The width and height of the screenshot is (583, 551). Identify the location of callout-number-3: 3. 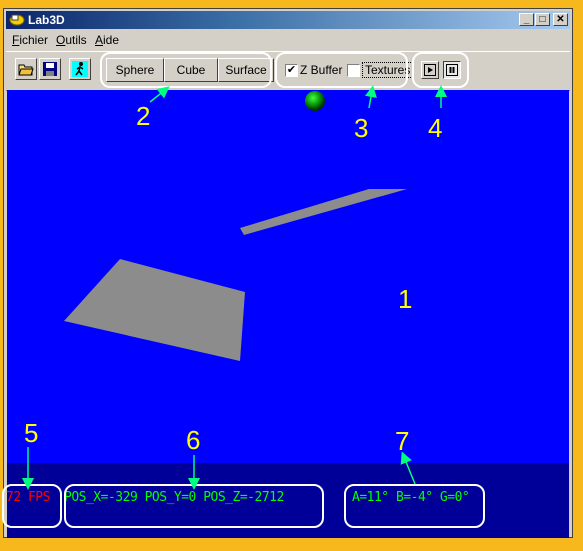
(361, 128).